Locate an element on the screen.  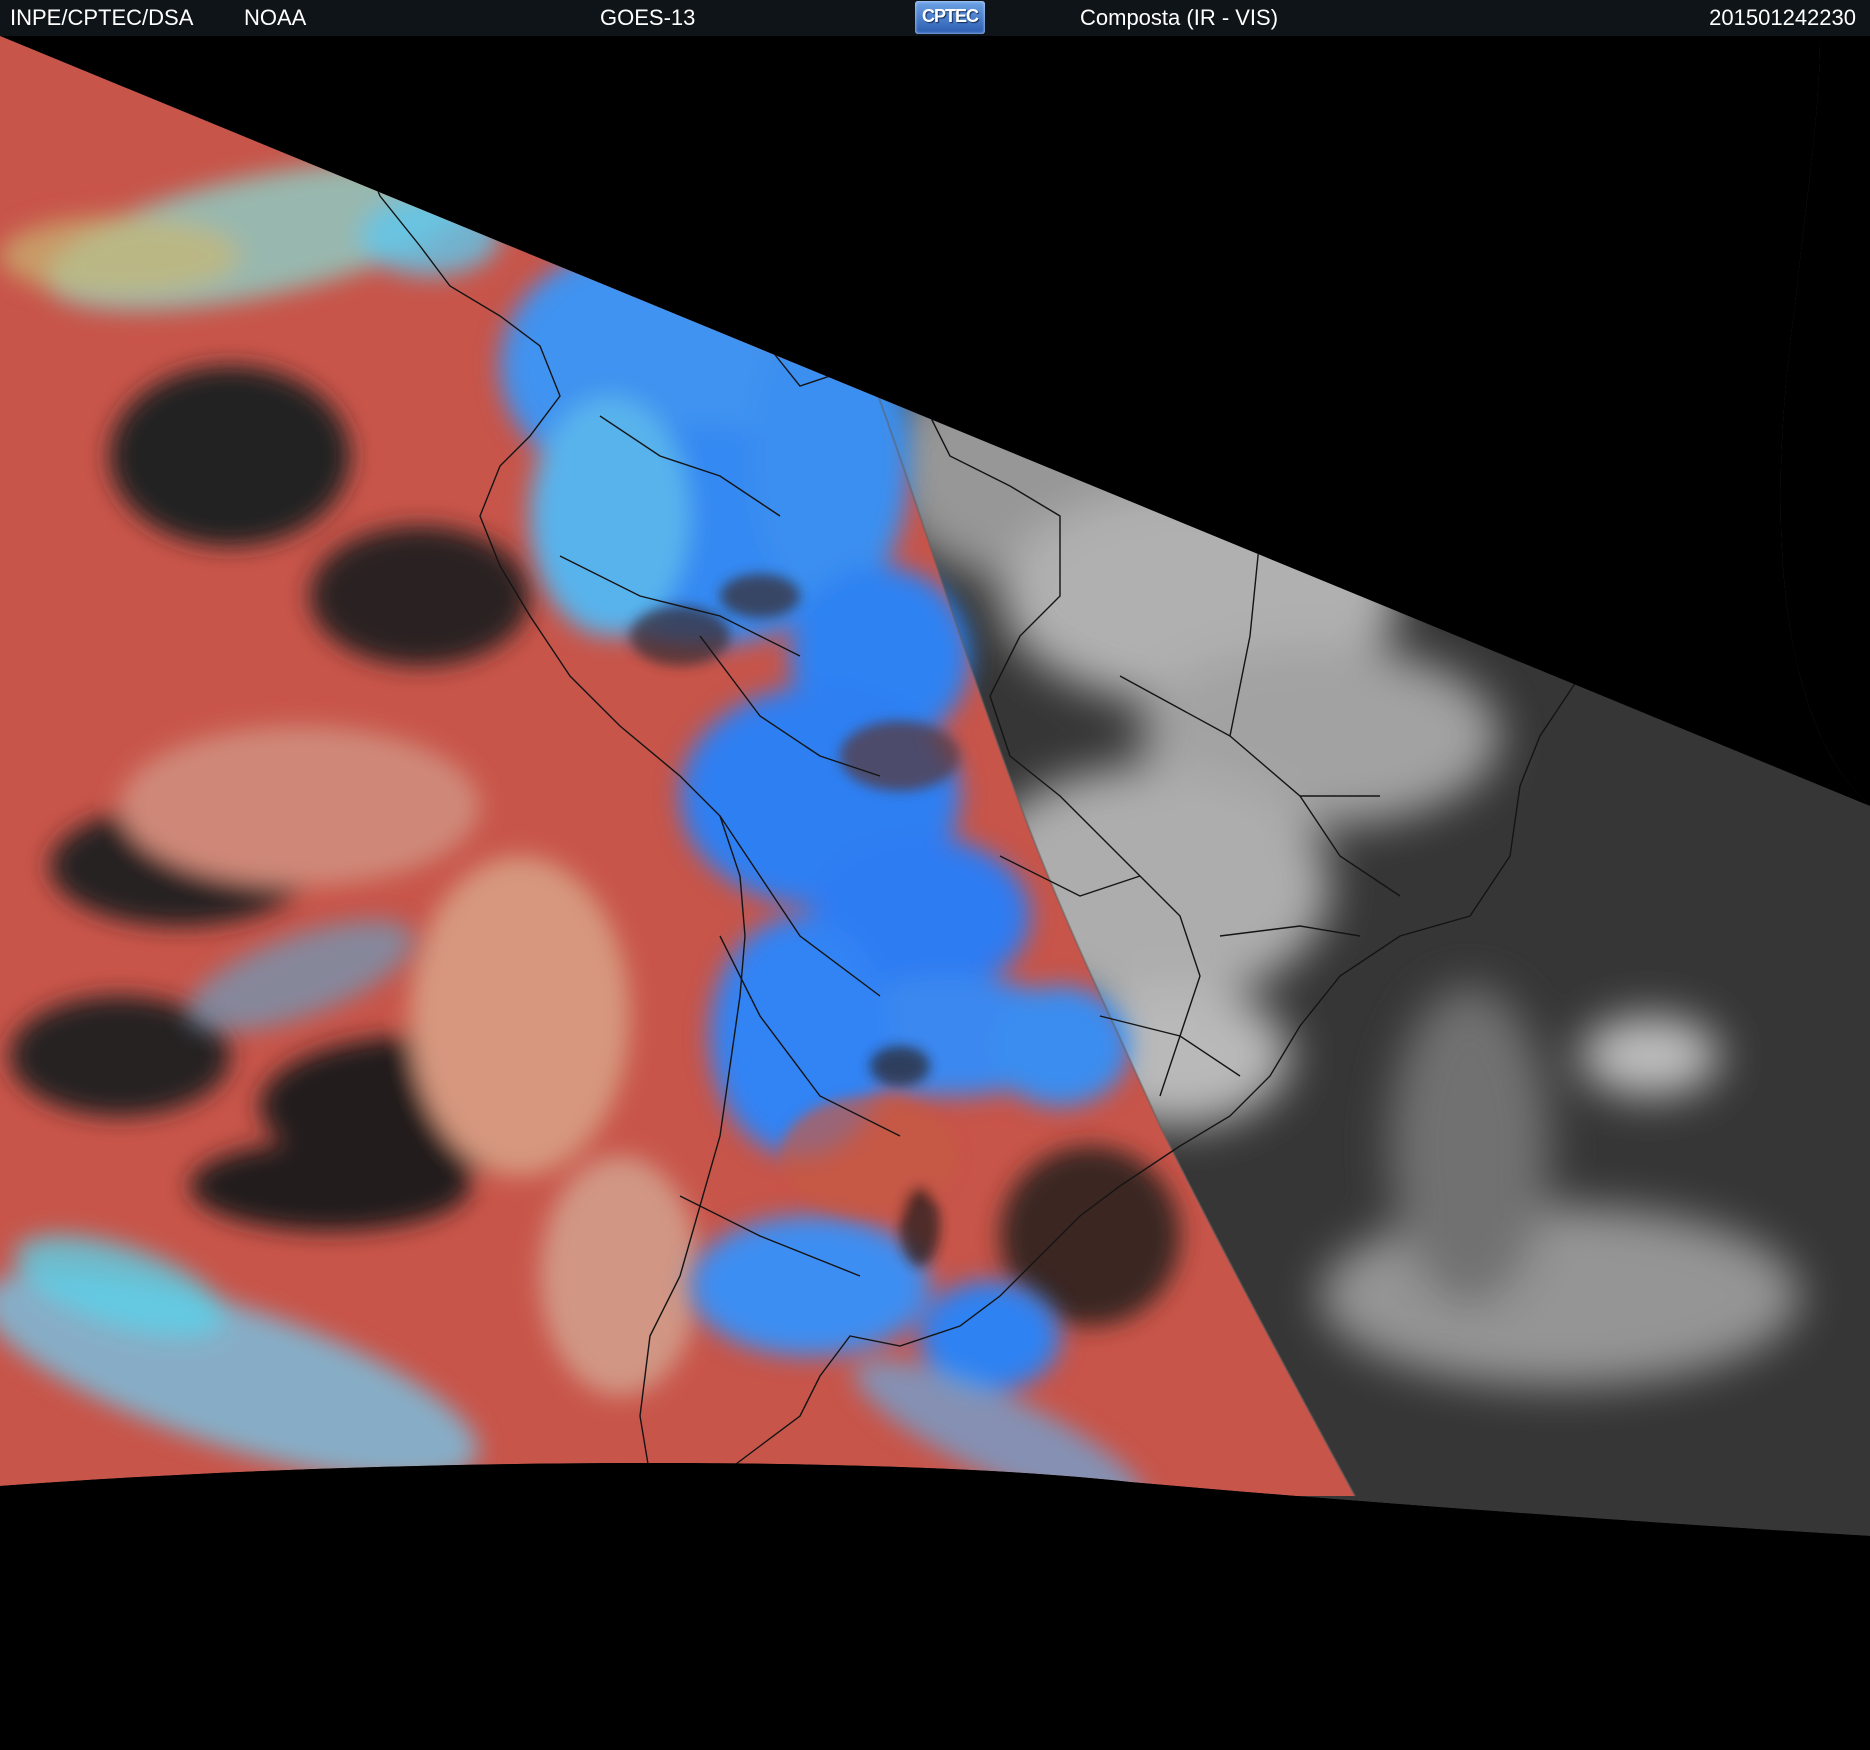
product-label: Composta (IR - VIS) is located at coordinates (1179, 17).